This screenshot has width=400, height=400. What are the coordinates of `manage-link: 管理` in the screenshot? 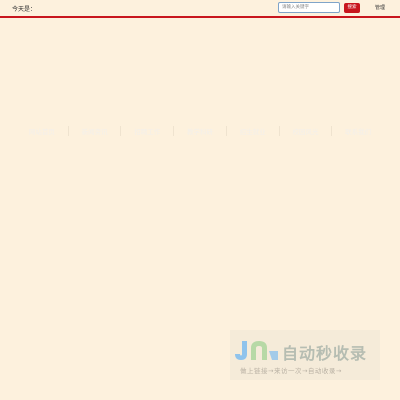 It's located at (380, 7).